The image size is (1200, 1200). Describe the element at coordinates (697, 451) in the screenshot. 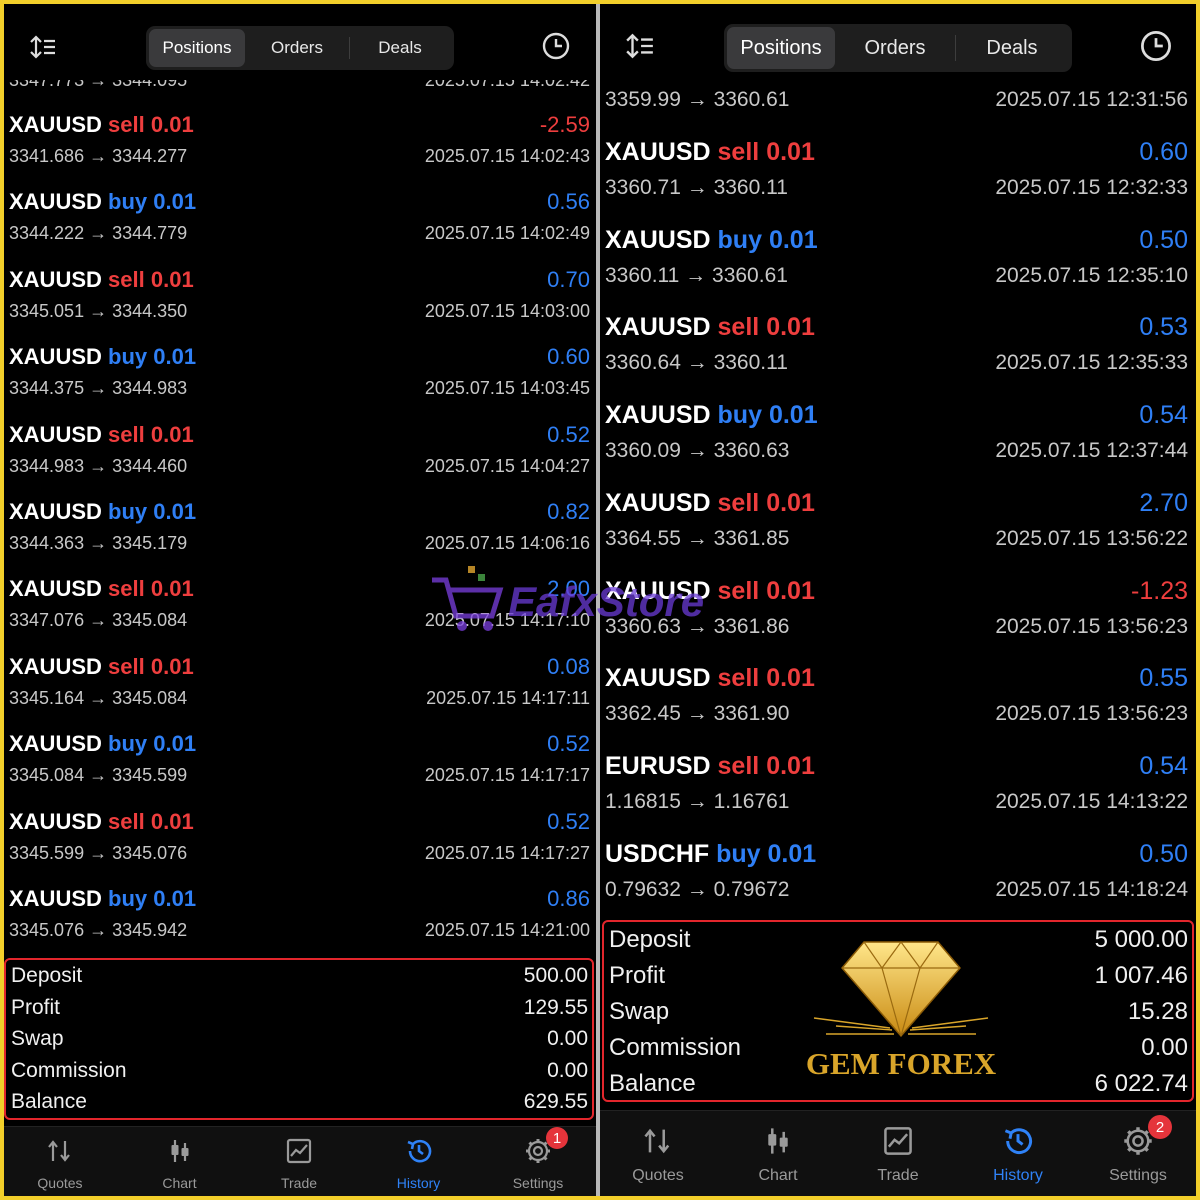

I see `price-range: 3360.09 → 3360.63` at that location.